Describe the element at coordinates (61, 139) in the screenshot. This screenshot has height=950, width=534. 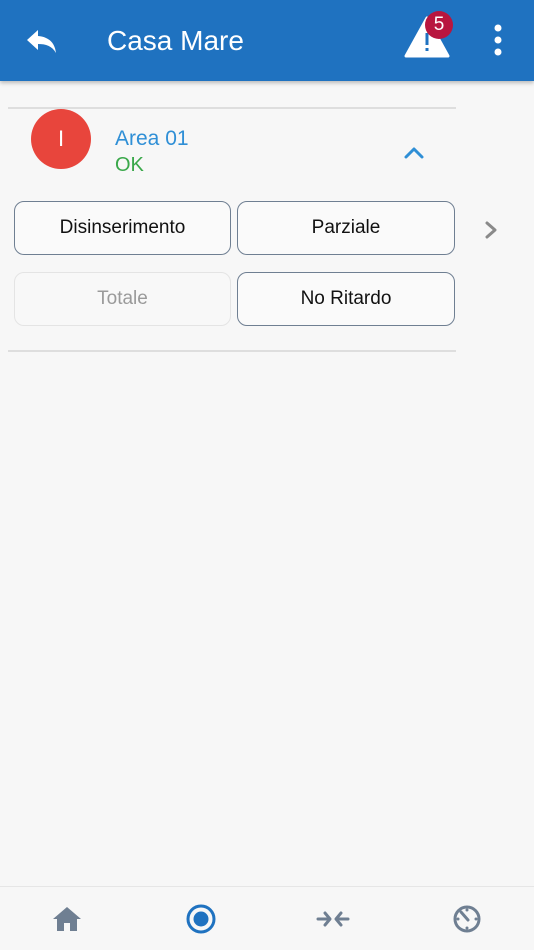
I see `area-avatar: I` at that location.